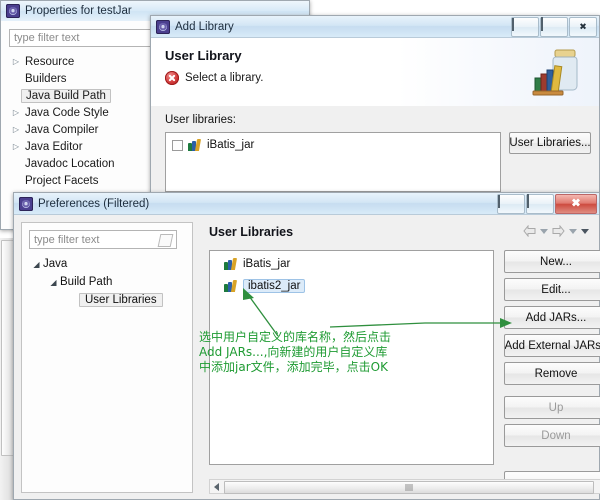 This screenshot has width=600, height=500. I want to click on content-horizontal-scrollbar, so click(404, 486).